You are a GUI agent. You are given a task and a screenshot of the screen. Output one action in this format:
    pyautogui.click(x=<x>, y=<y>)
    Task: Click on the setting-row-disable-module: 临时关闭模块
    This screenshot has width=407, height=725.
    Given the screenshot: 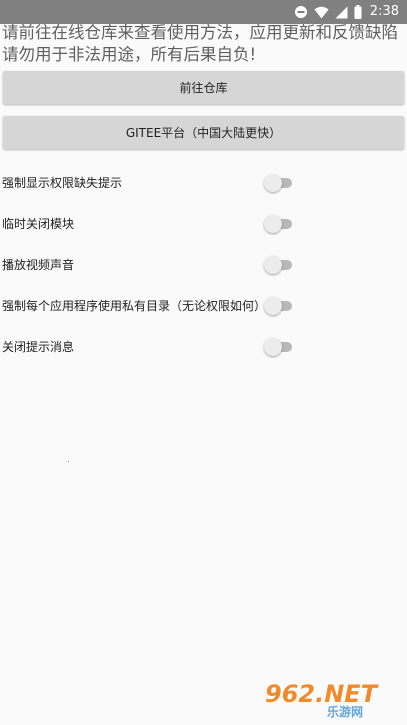 What is the action you would take?
    pyautogui.click(x=203, y=224)
    